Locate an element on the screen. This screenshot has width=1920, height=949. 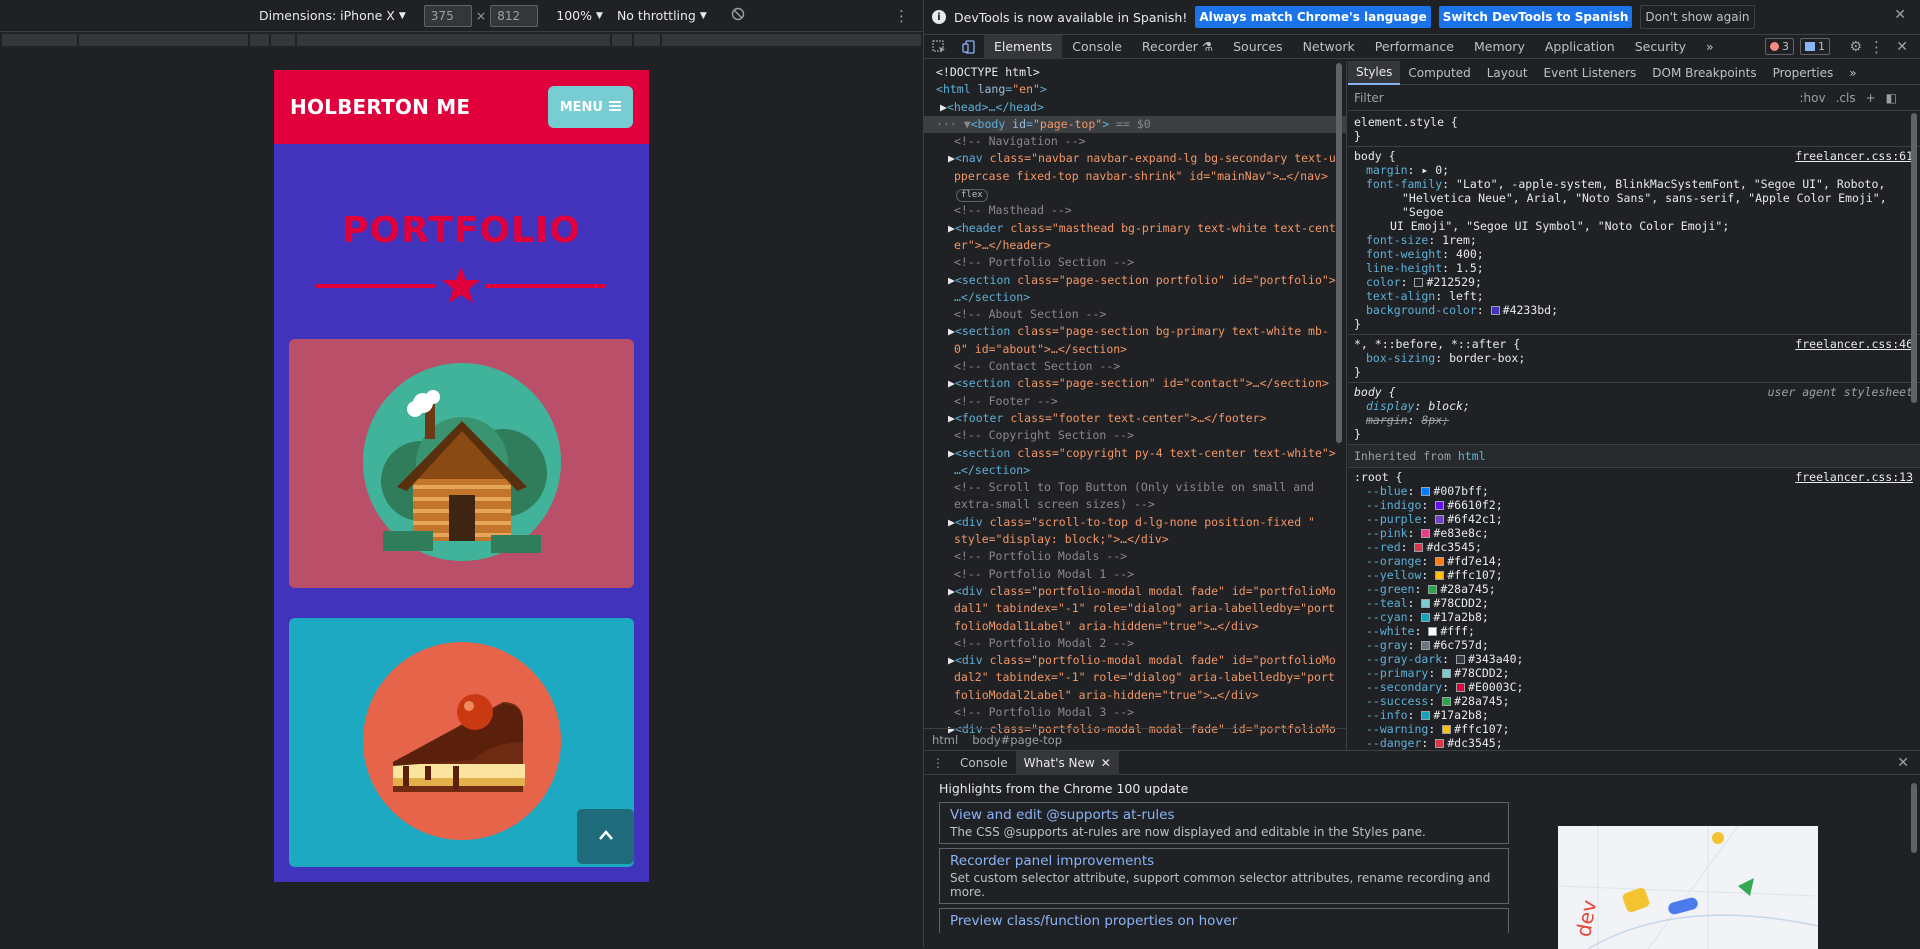
tab-event-listeners: Event Listeners is located at coordinates (1590, 73).